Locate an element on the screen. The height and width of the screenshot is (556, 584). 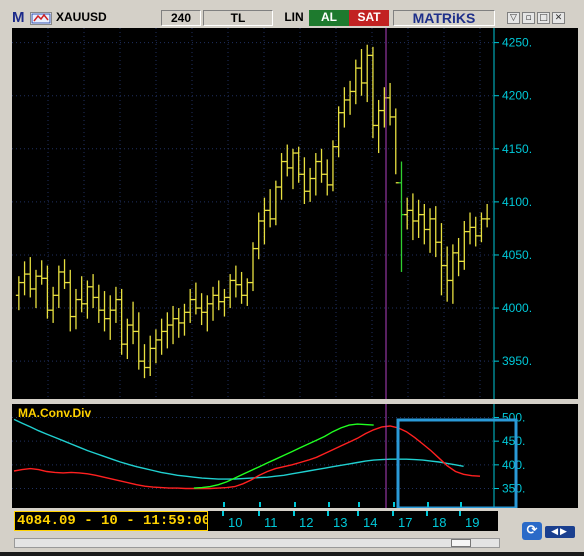
price-tick-label: 4050. is located at coordinates (517, 255).